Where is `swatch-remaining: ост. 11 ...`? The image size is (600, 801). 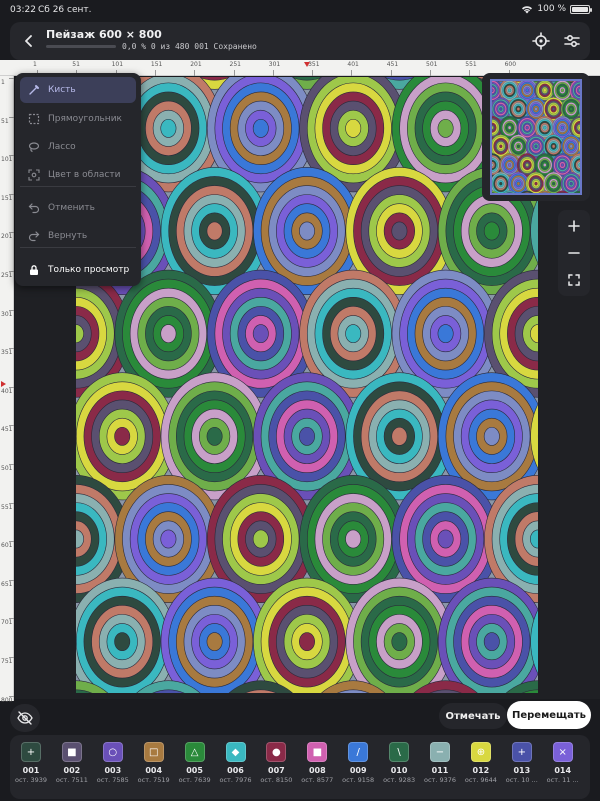 swatch-remaining: ост. 11 ... is located at coordinates (562, 780).